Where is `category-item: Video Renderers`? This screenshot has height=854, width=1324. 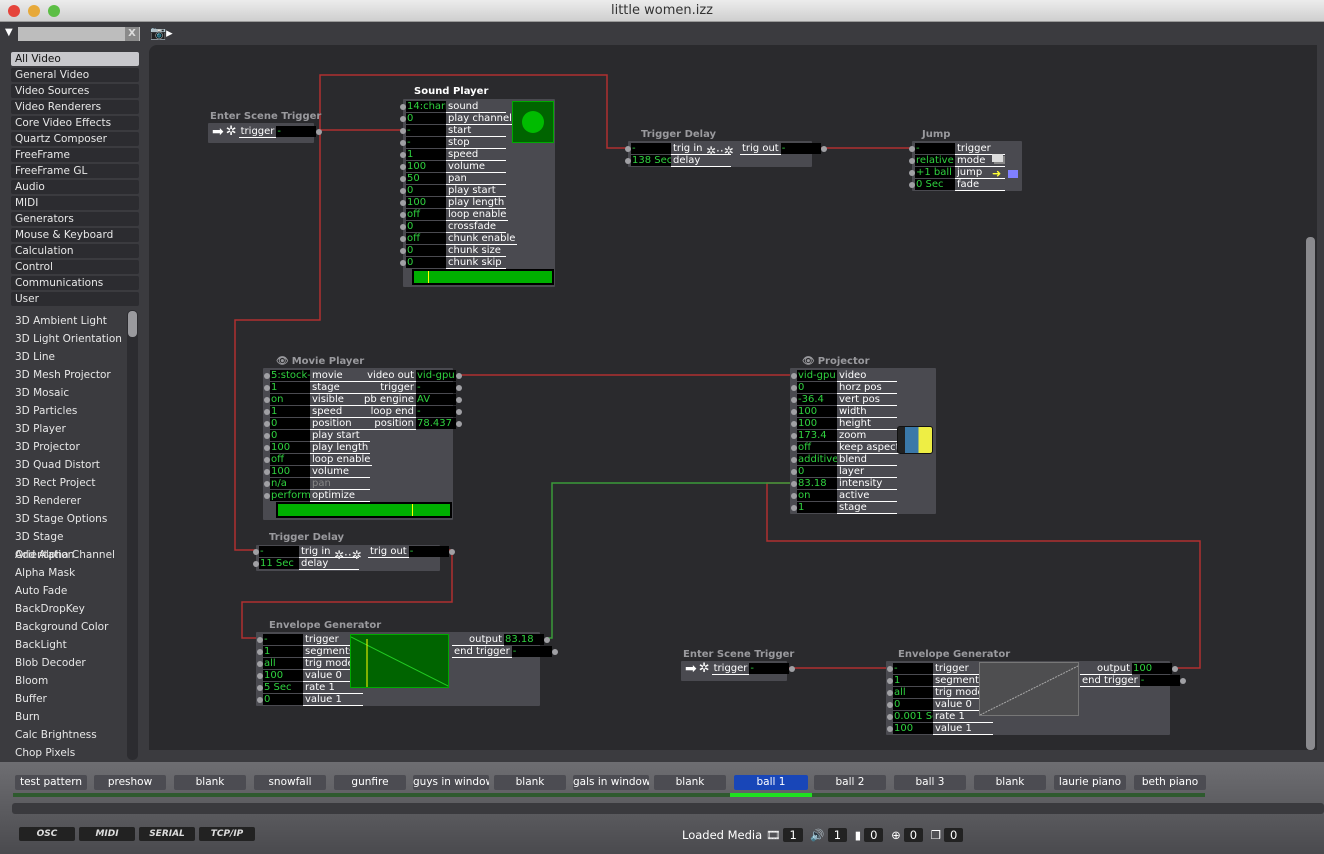
category-item: Video Renderers is located at coordinates (75, 107).